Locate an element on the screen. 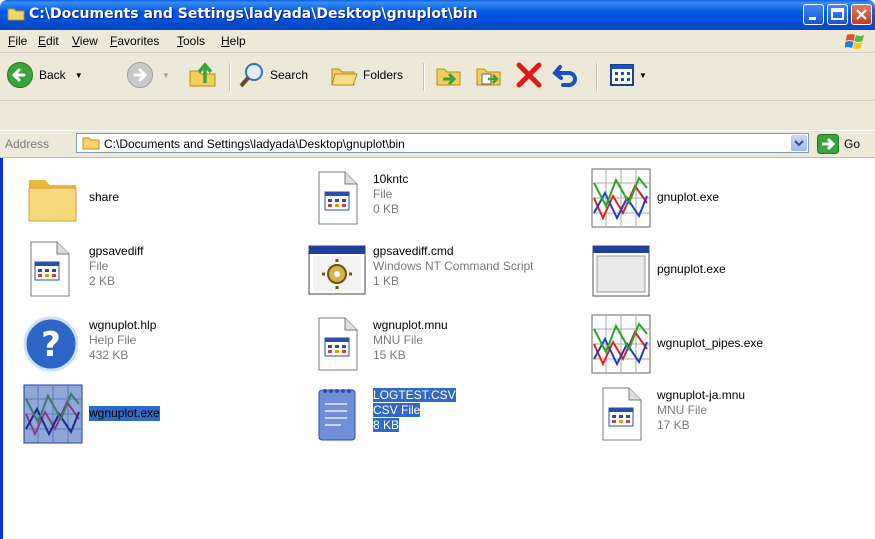 This screenshot has width=875, height=539. file-name: pgnuplot.exe is located at coordinates (691, 269).